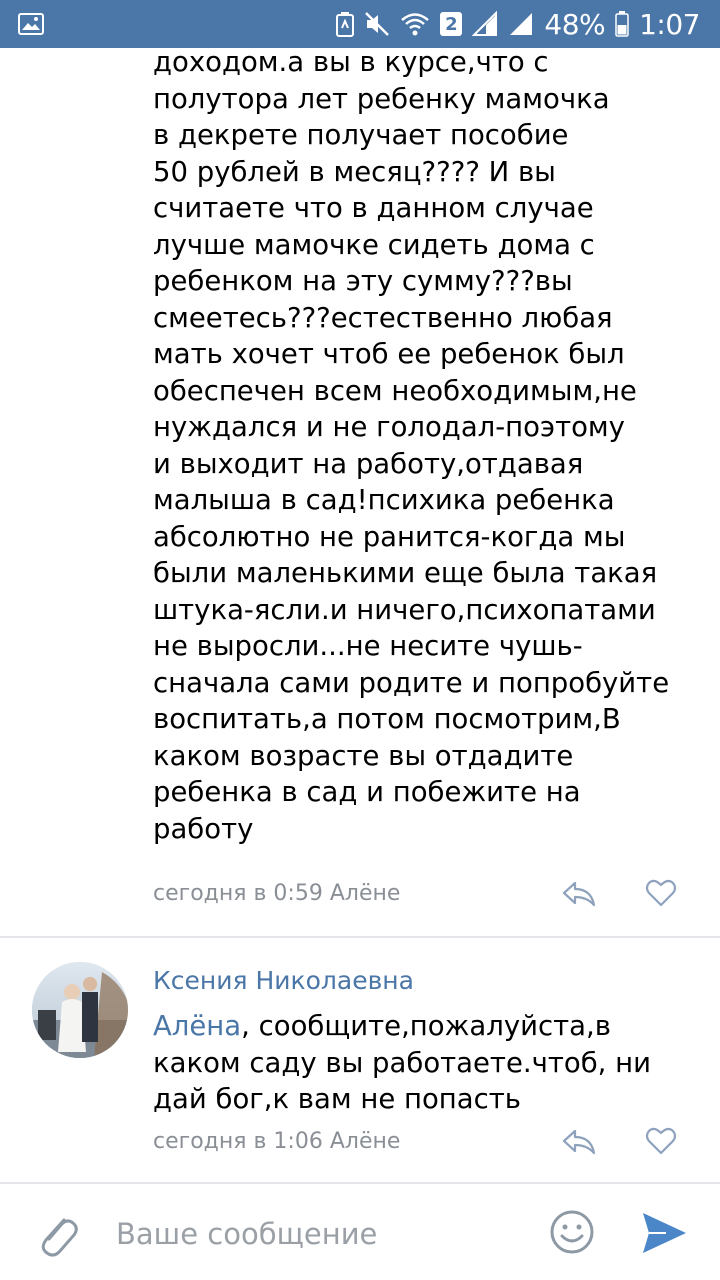 This screenshot has height=1280, width=720. What do you see at coordinates (572, 1232) in the screenshot?
I see `emoji-icon` at bounding box center [572, 1232].